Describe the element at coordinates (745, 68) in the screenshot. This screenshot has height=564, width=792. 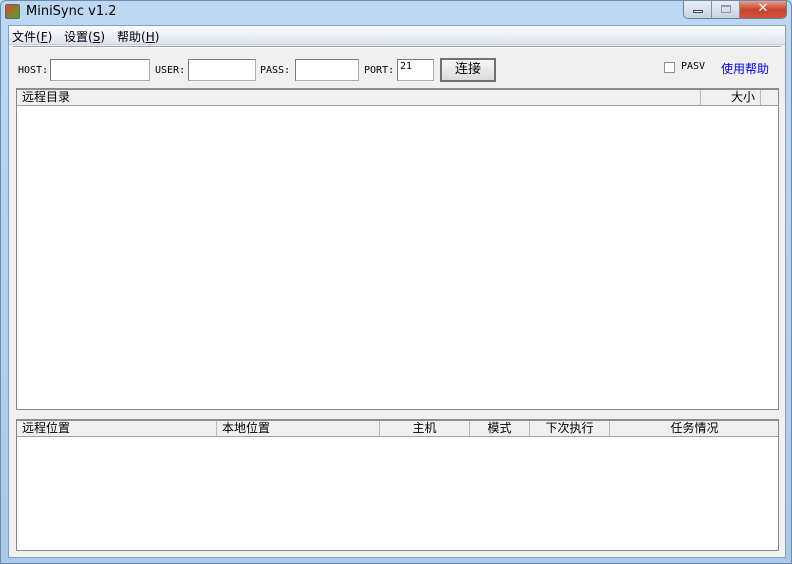
I see `help-link: 使用帮助` at that location.